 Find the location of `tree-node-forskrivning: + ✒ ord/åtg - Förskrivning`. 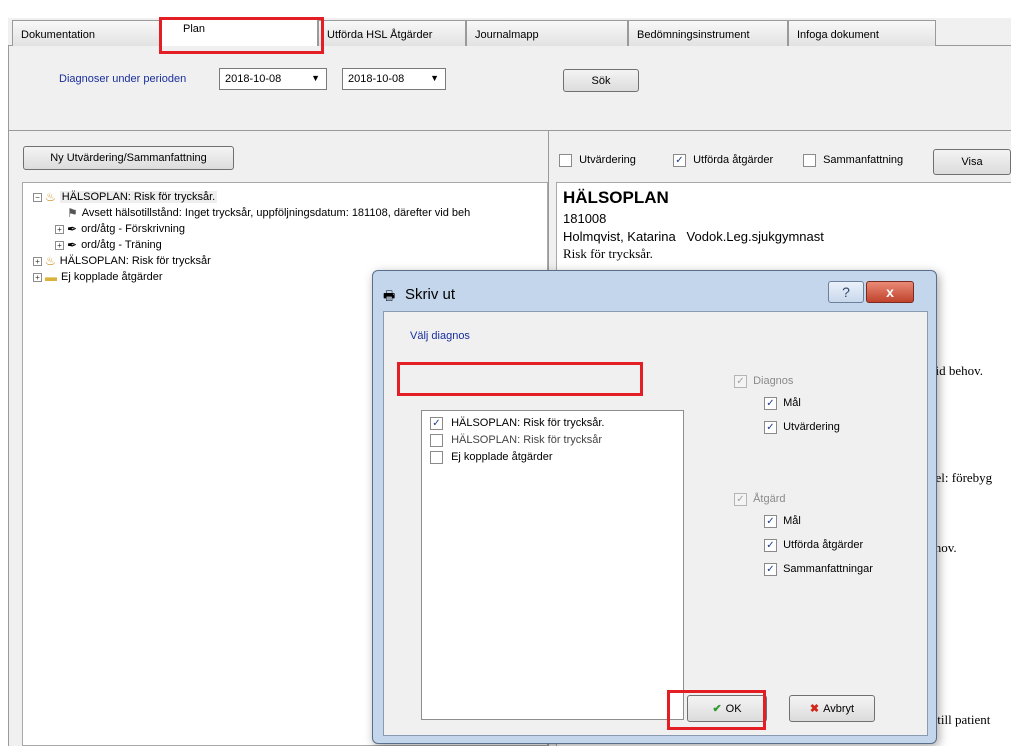

tree-node-forskrivning: + ✒ ord/åtg - Förskrivning is located at coordinates (120, 229).